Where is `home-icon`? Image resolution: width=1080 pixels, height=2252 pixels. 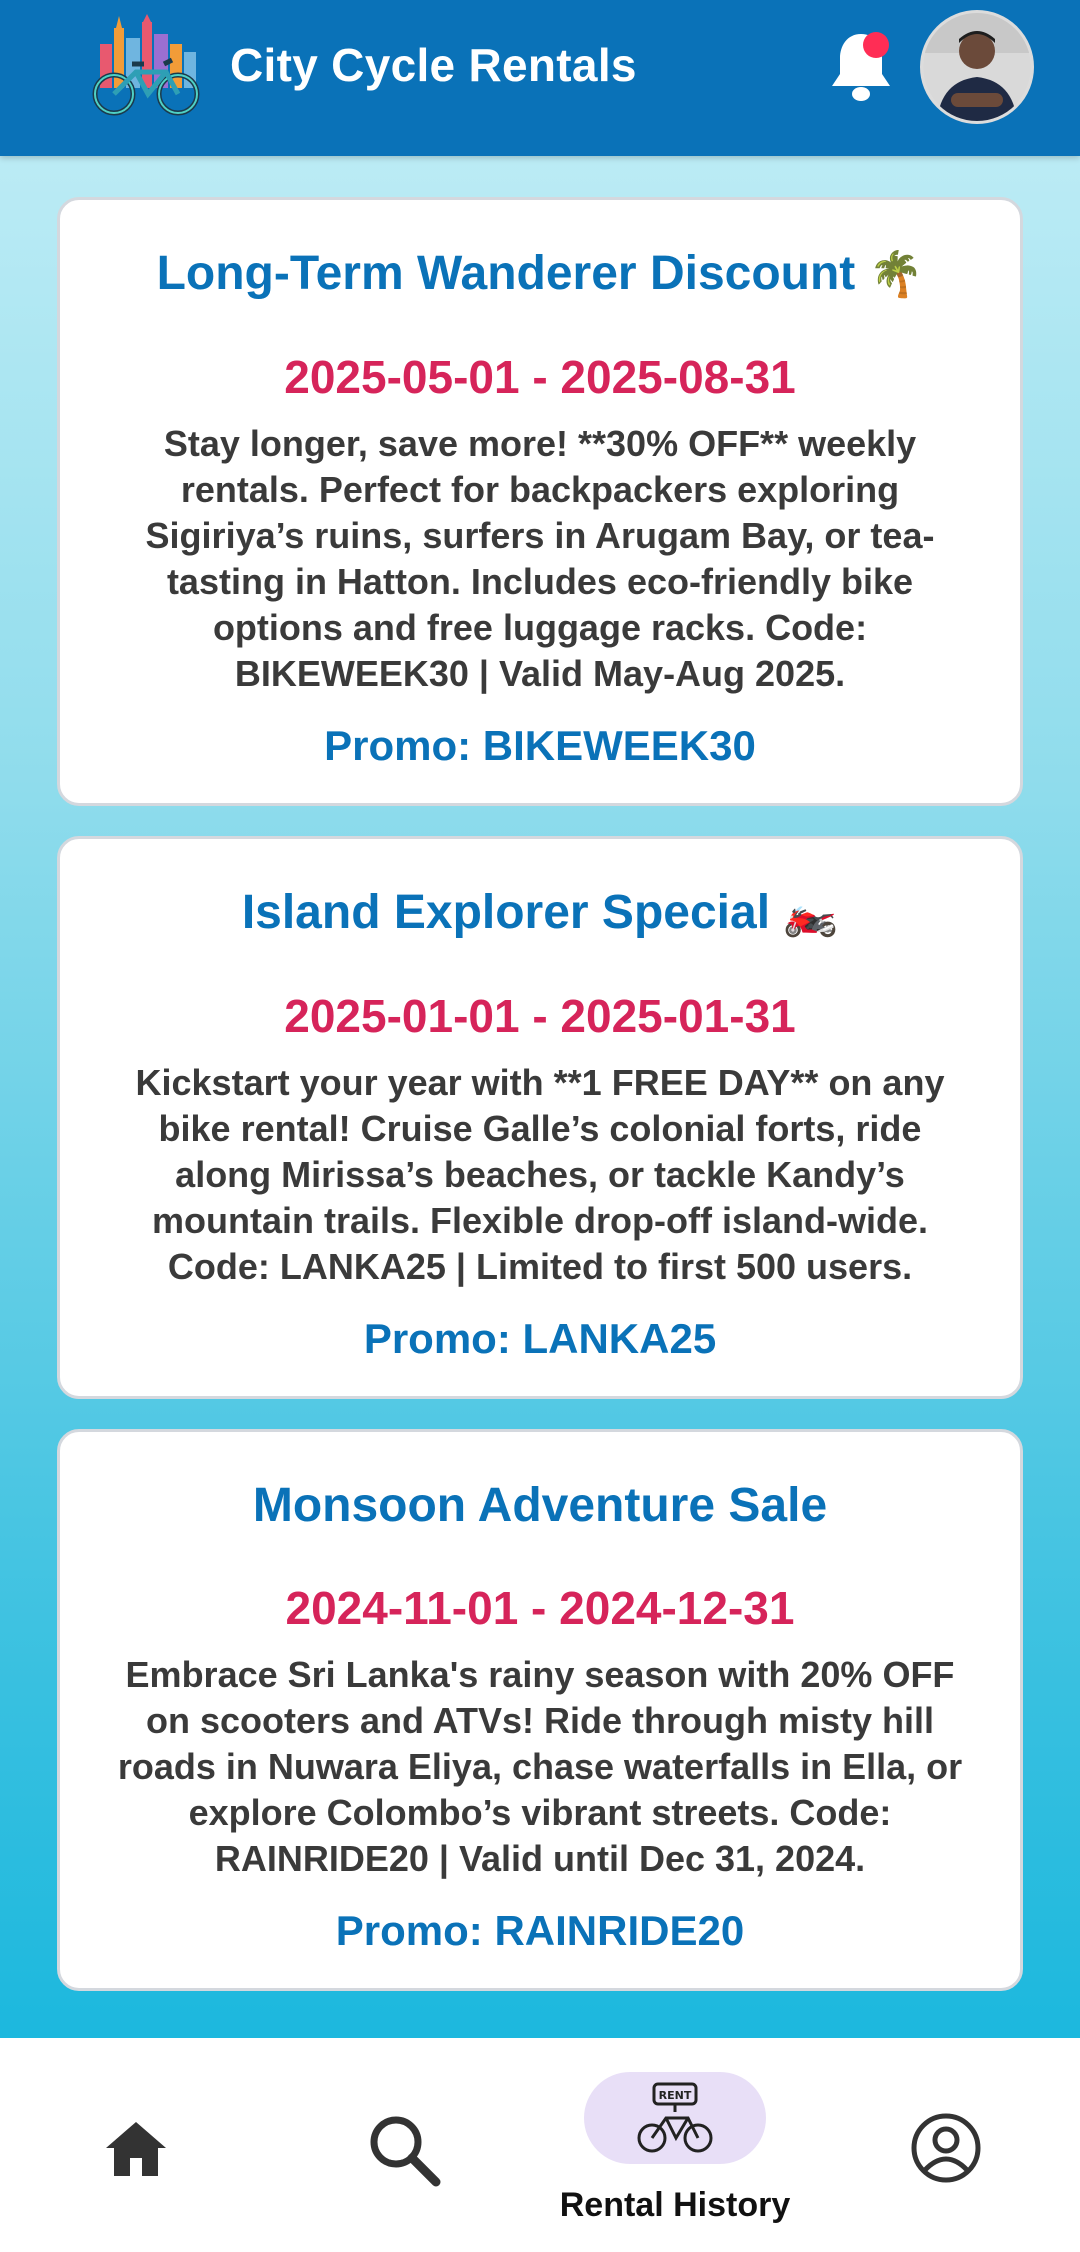
home-icon is located at coordinates (136, 2148).